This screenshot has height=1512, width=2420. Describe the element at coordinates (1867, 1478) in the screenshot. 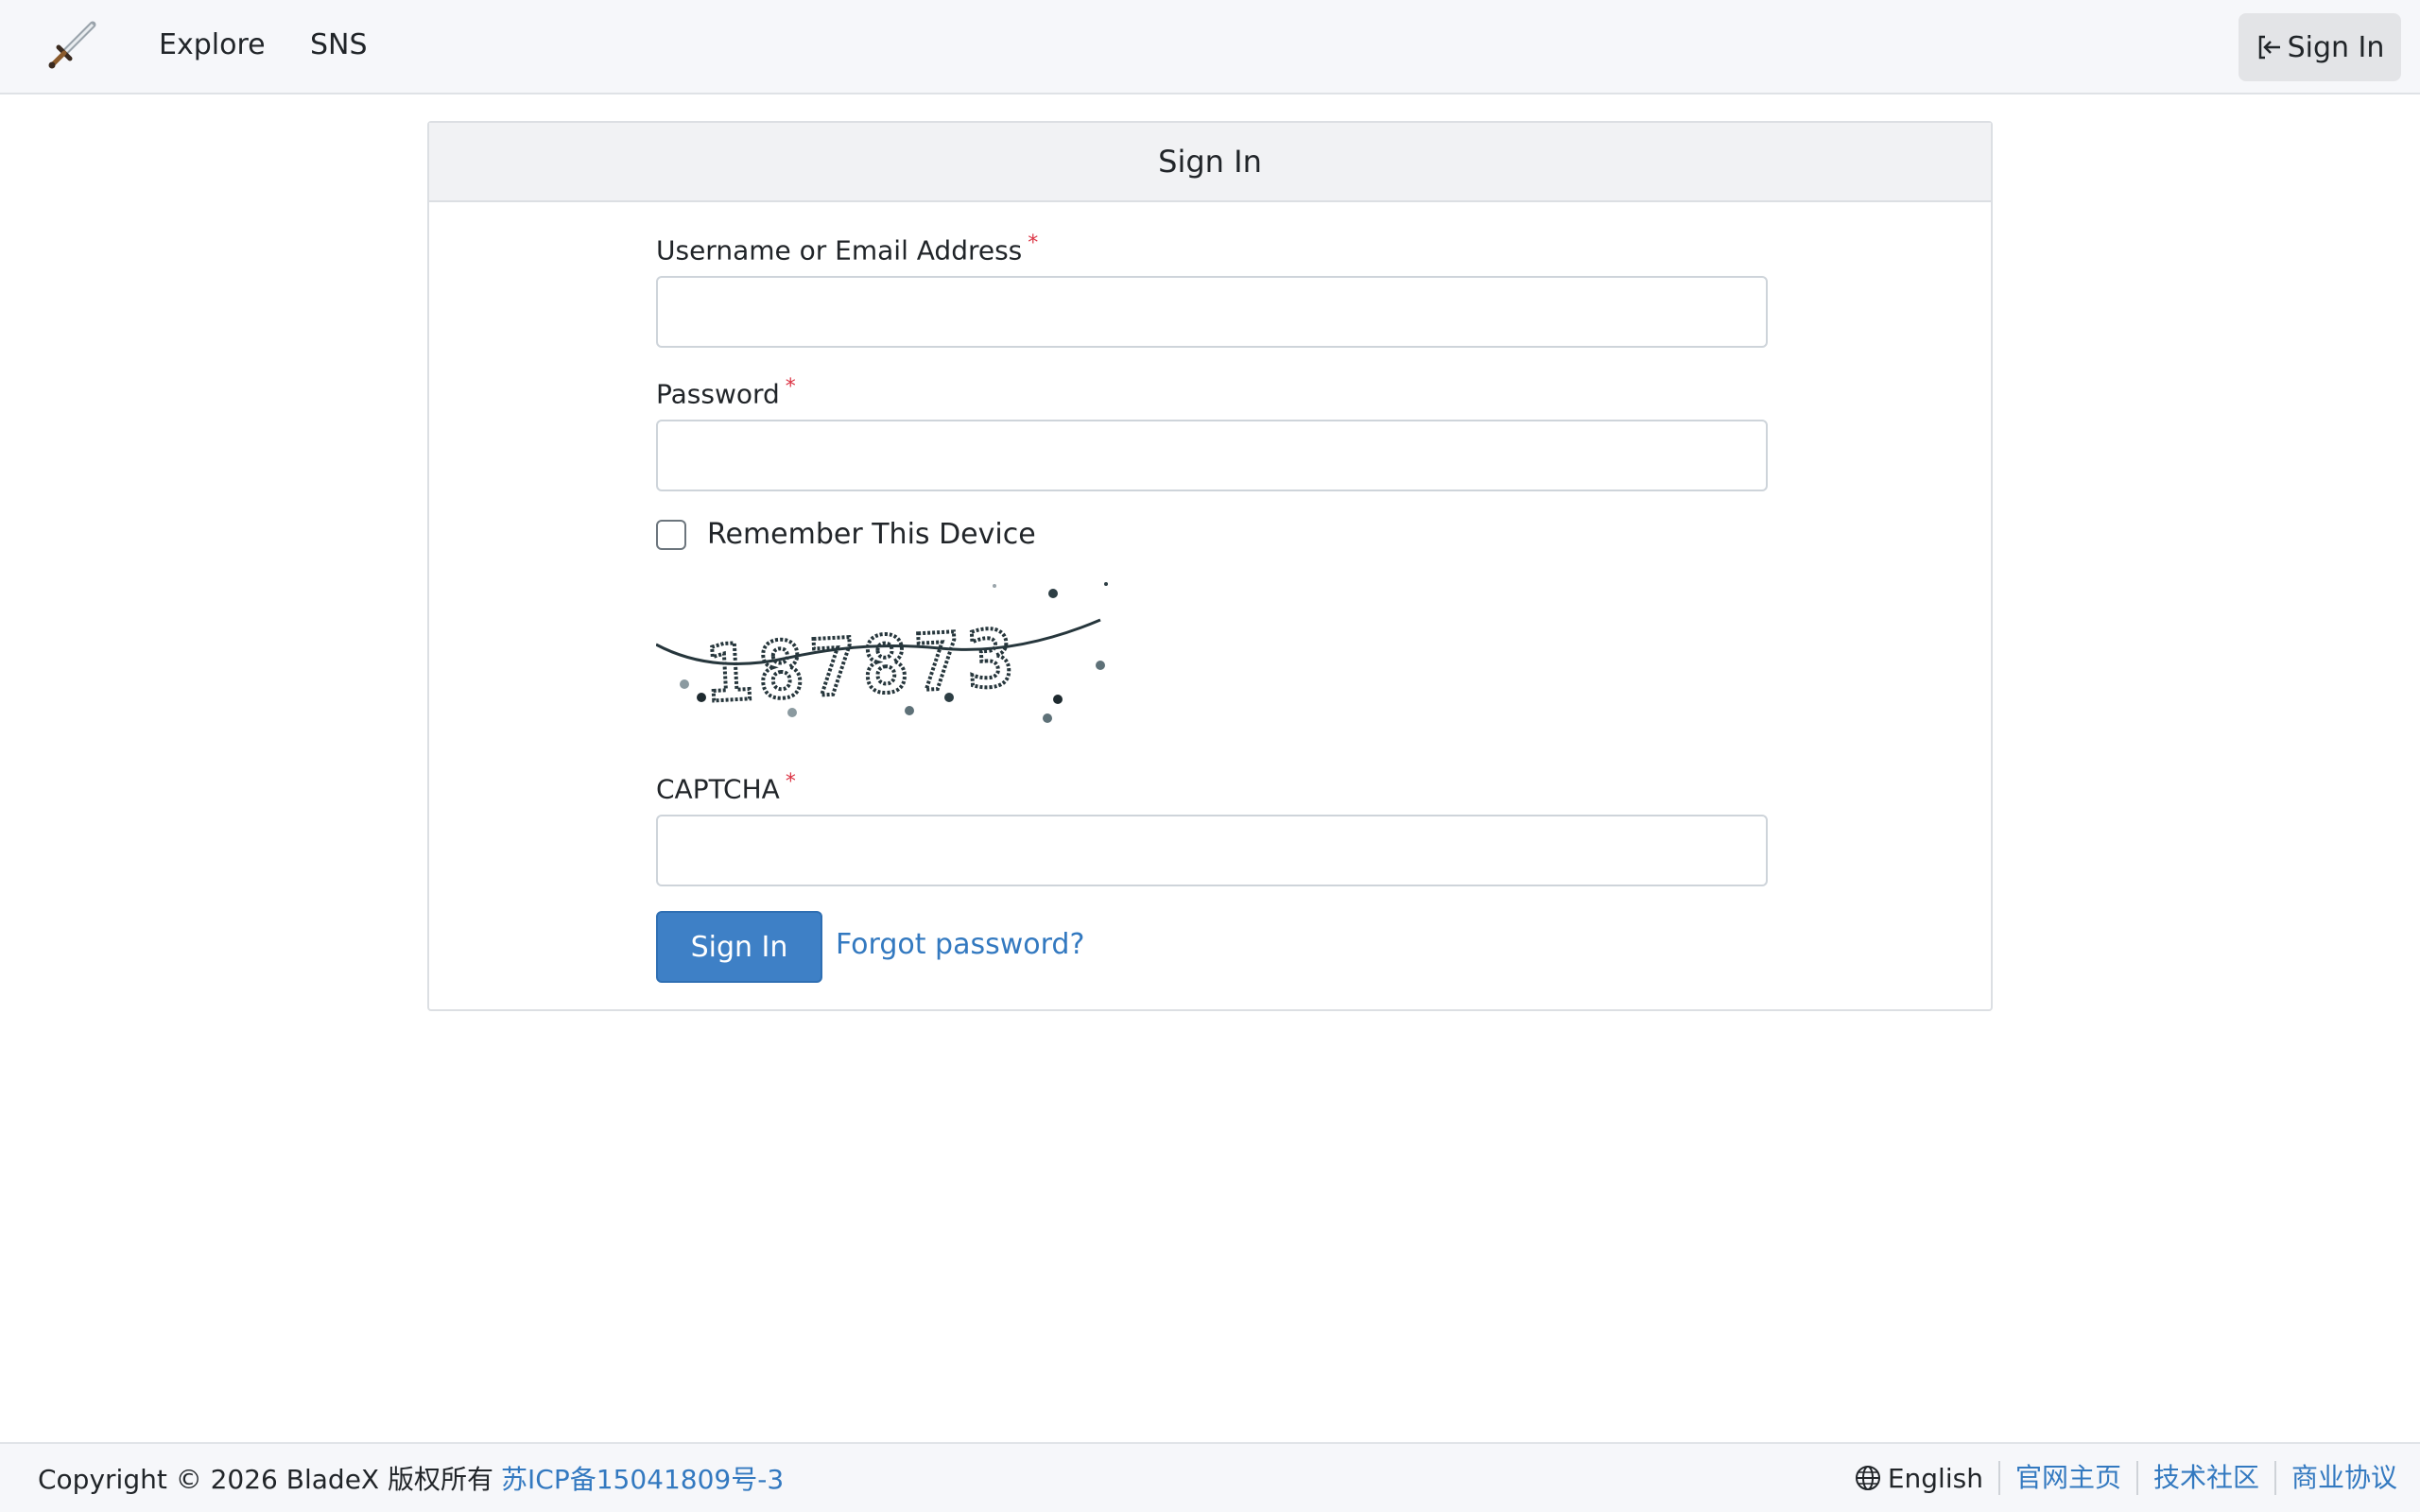

I see `globe-icon` at that location.